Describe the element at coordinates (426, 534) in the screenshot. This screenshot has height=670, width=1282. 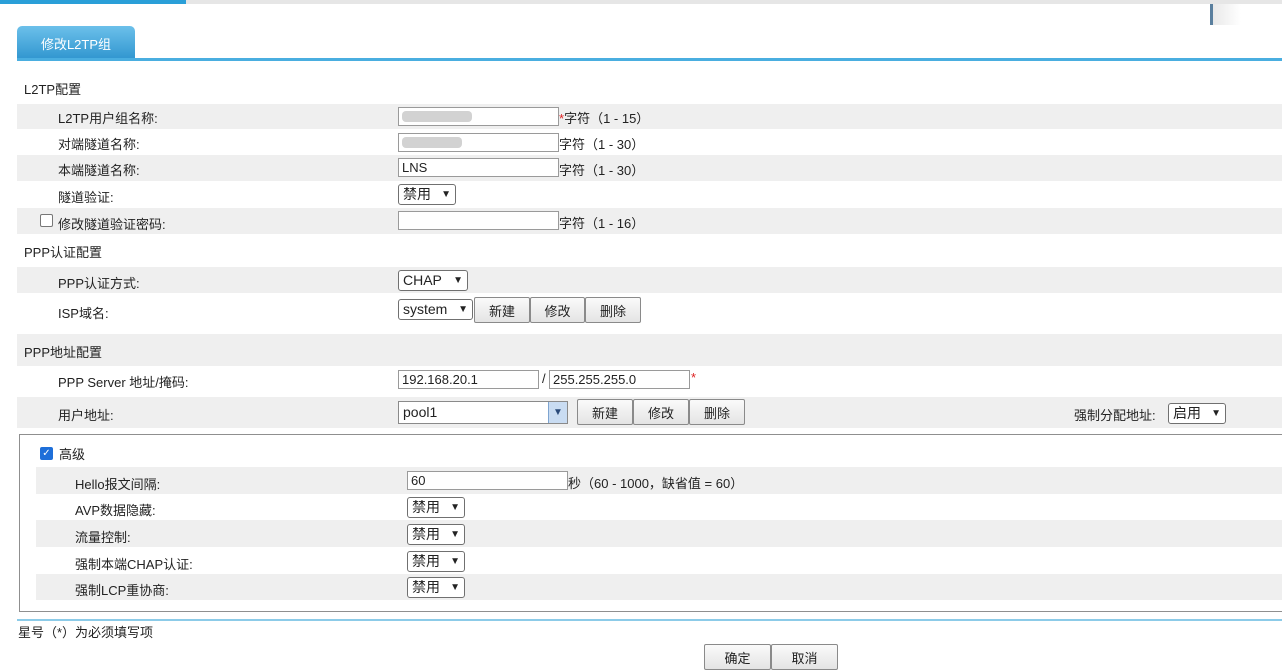
I see `flow-control-value: 禁用` at that location.